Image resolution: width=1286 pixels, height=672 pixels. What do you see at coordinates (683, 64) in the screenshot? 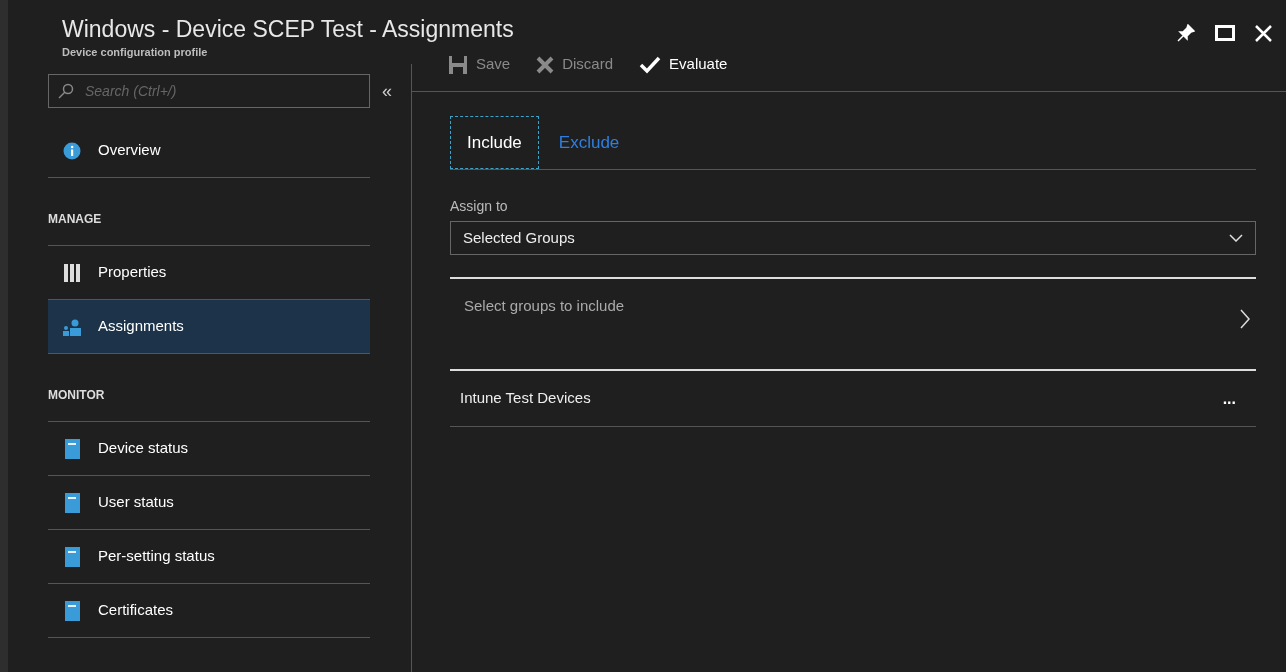
I see `toolbar-button: Evaluate` at bounding box center [683, 64].